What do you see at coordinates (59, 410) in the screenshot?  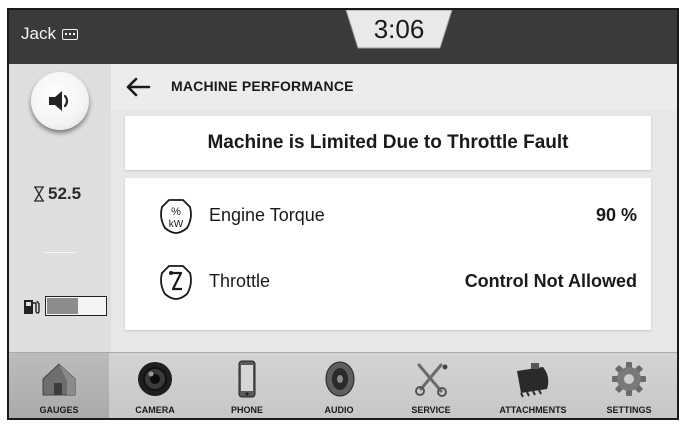 I see `nav-label: GAUGES` at bounding box center [59, 410].